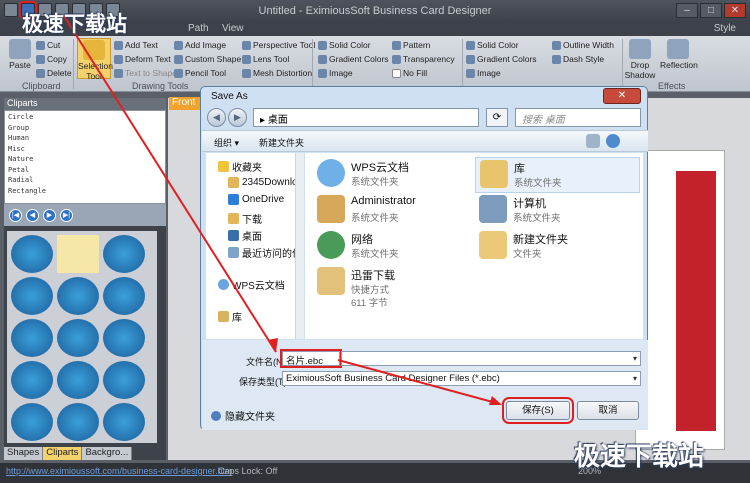 This screenshot has height=483, width=750. What do you see at coordinates (679, 58) in the screenshot?
I see `reflection-button: Reflection` at bounding box center [679, 58].